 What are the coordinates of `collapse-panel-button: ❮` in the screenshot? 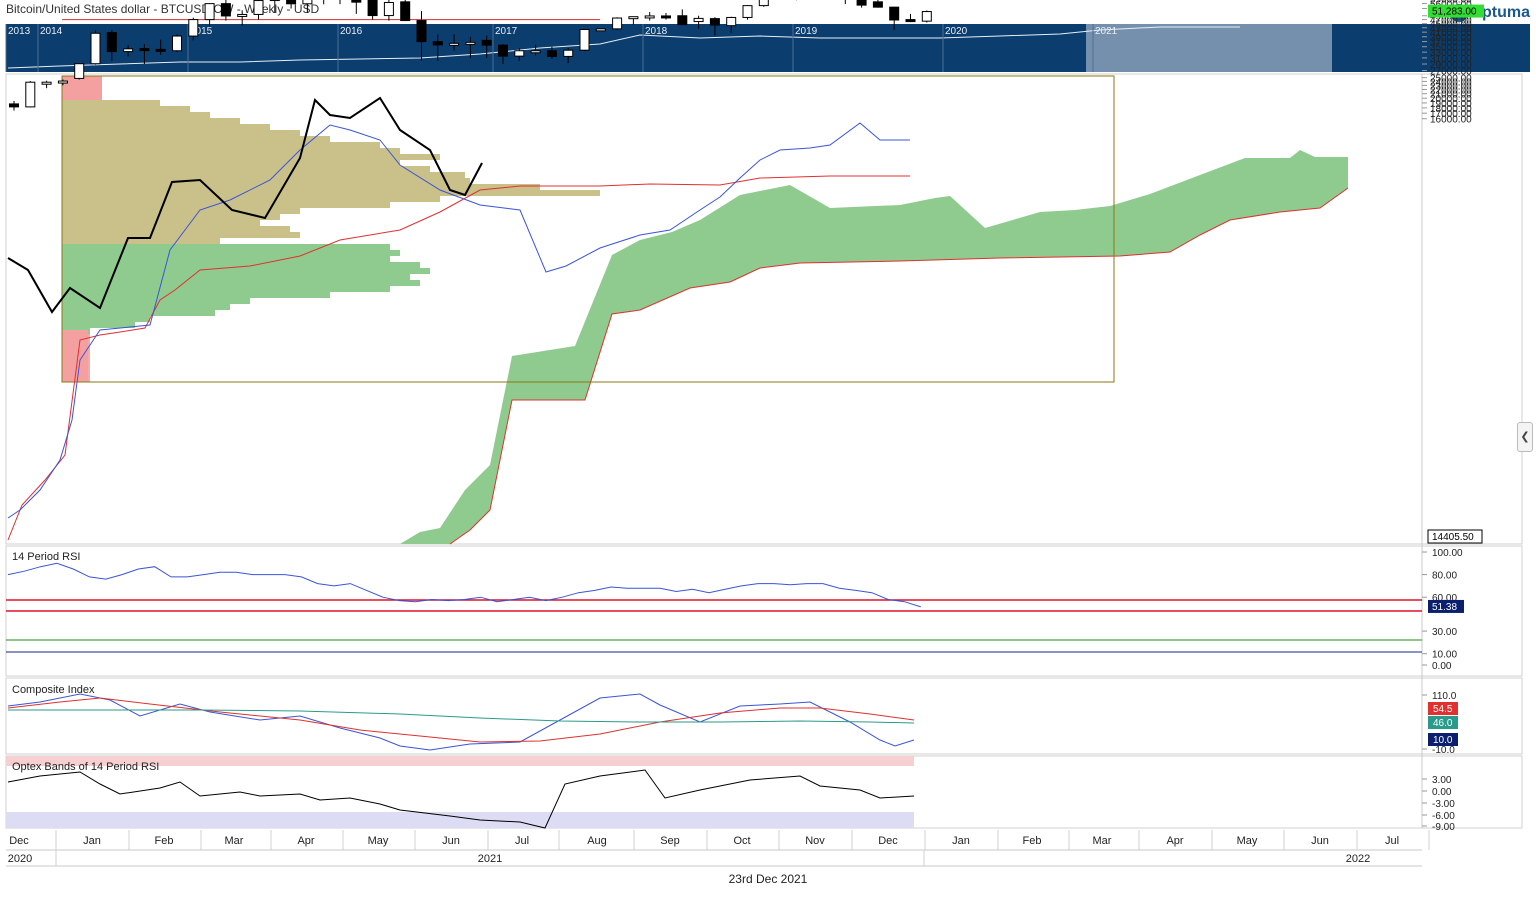 It's located at (1525, 437).